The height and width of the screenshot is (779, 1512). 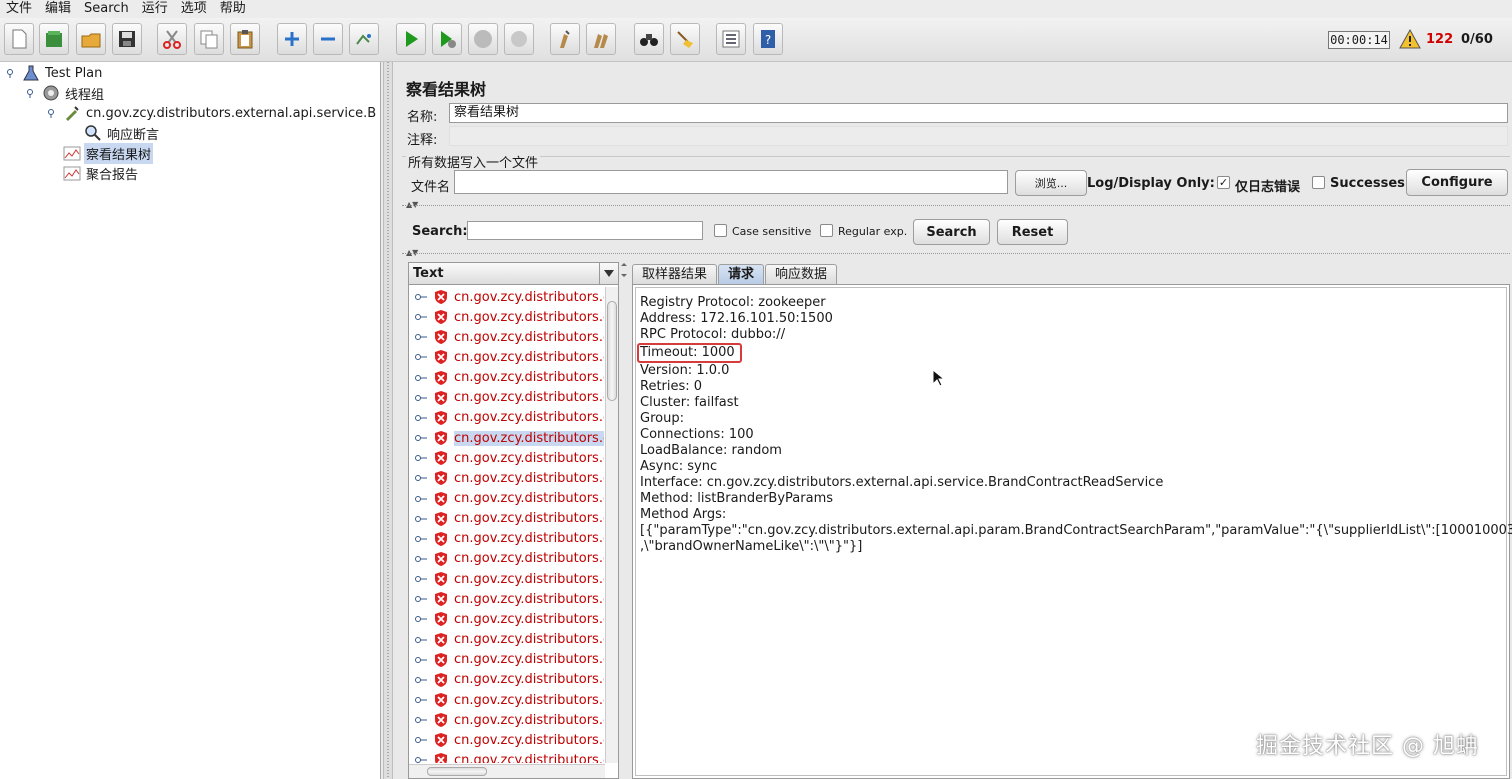 What do you see at coordinates (447, 39) in the screenshot?
I see `start-no-pause-button` at bounding box center [447, 39].